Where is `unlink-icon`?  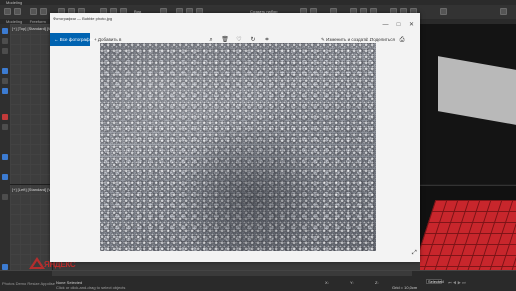
unlink-icon is located at coordinates (43, 11).